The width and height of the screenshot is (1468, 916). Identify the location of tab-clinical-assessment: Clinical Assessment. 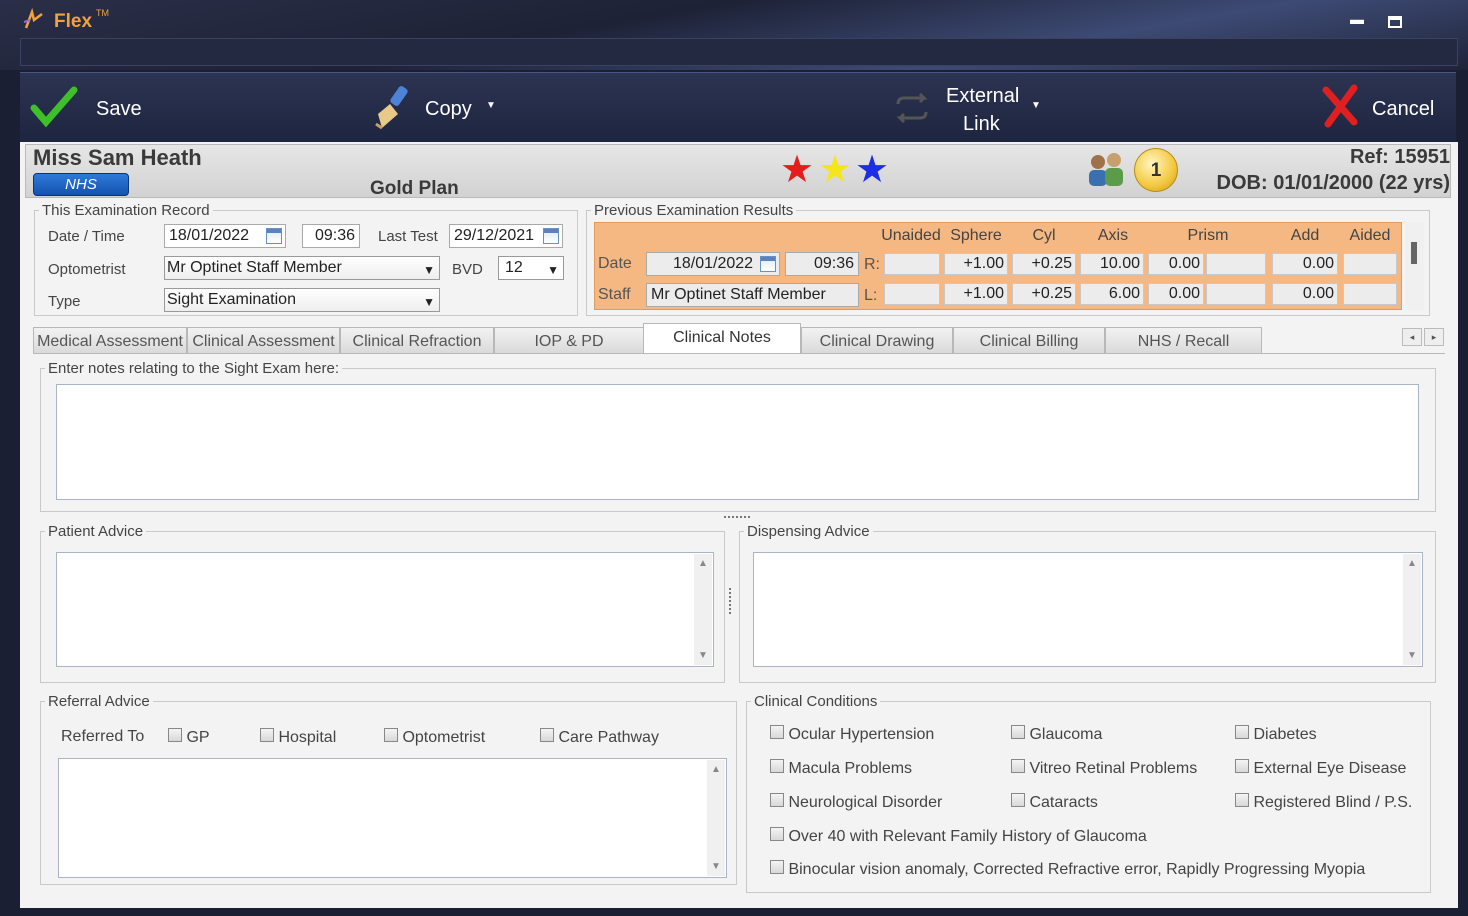
(263, 340).